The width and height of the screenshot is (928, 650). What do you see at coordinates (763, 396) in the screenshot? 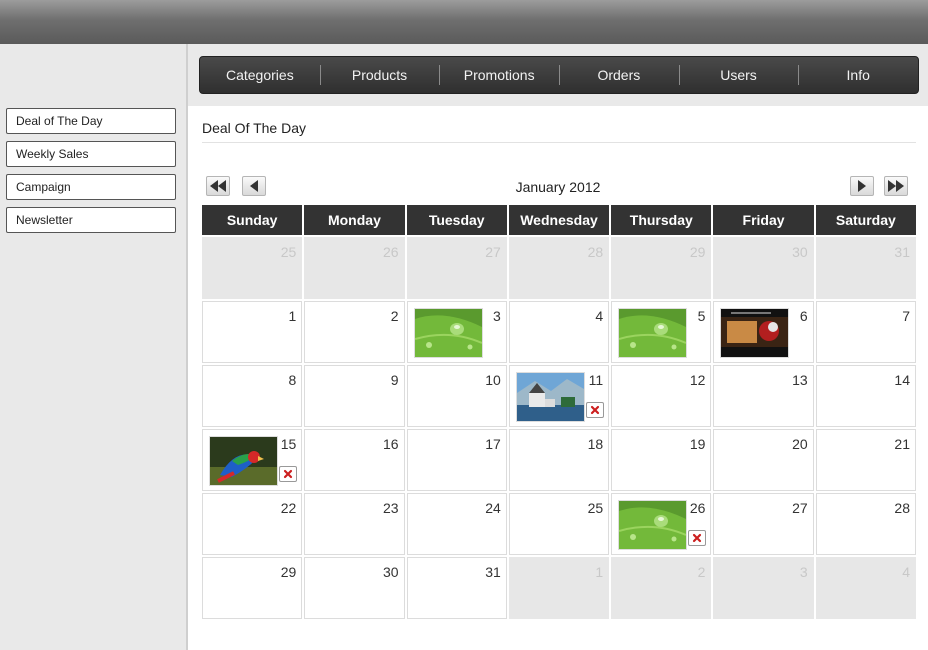
I see `calendar-day: 13` at bounding box center [763, 396].